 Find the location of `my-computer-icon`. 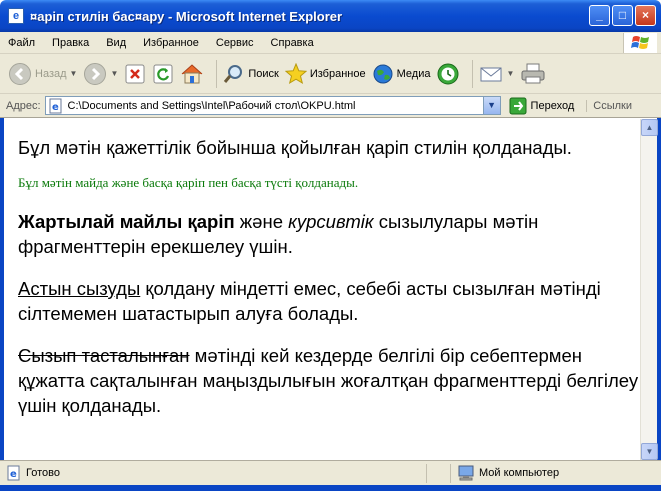

my-computer-icon is located at coordinates (466, 473).